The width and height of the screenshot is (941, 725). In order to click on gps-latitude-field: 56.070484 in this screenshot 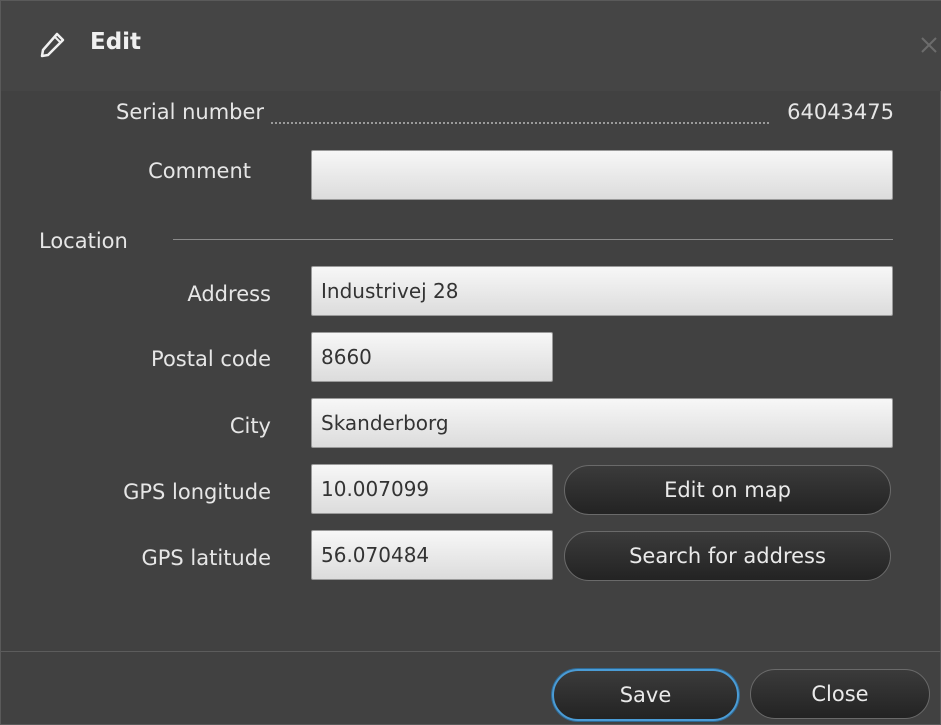, I will do `click(432, 555)`.